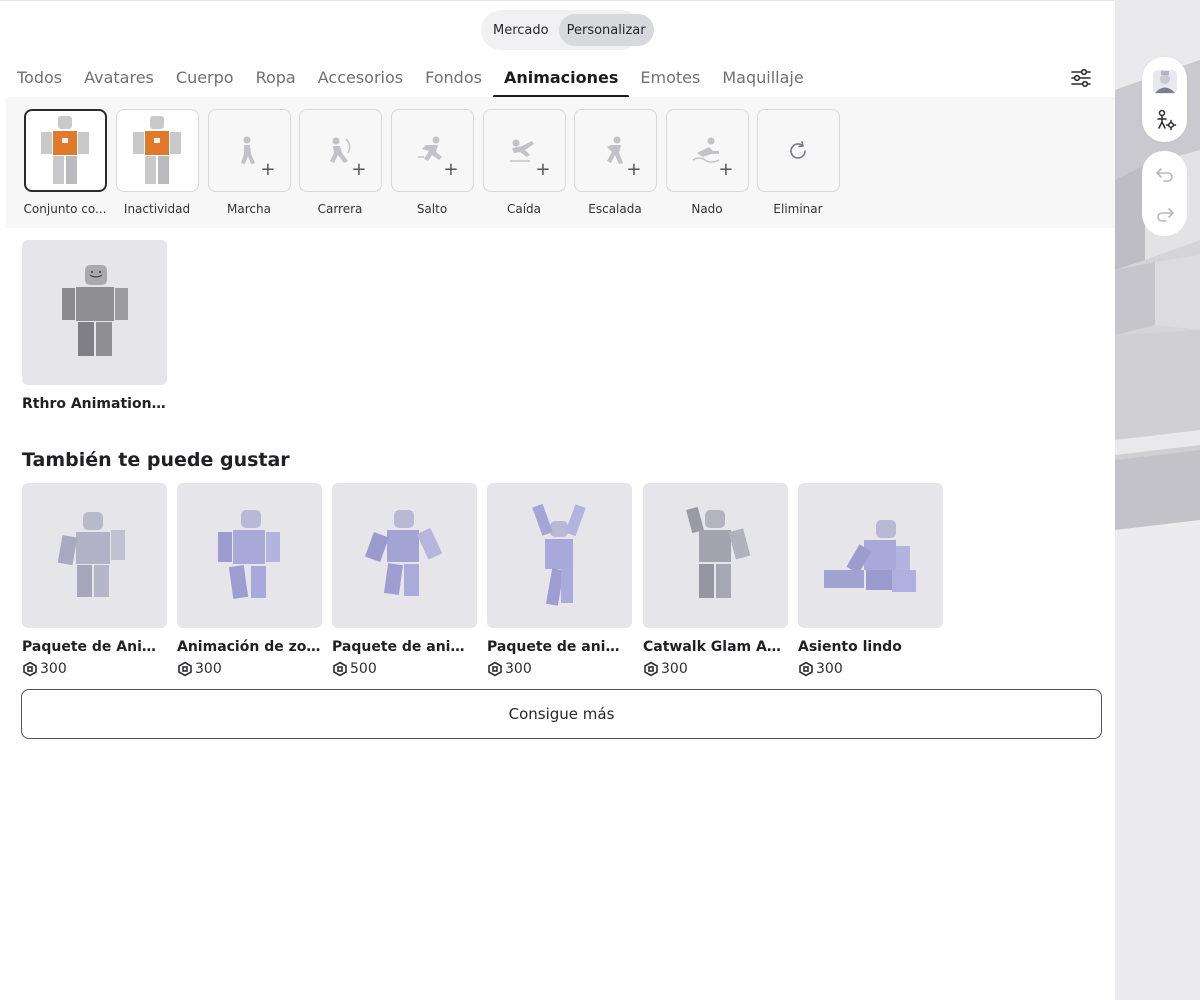  I want to click on slot-eliminar: Eliminar, so click(798, 162).